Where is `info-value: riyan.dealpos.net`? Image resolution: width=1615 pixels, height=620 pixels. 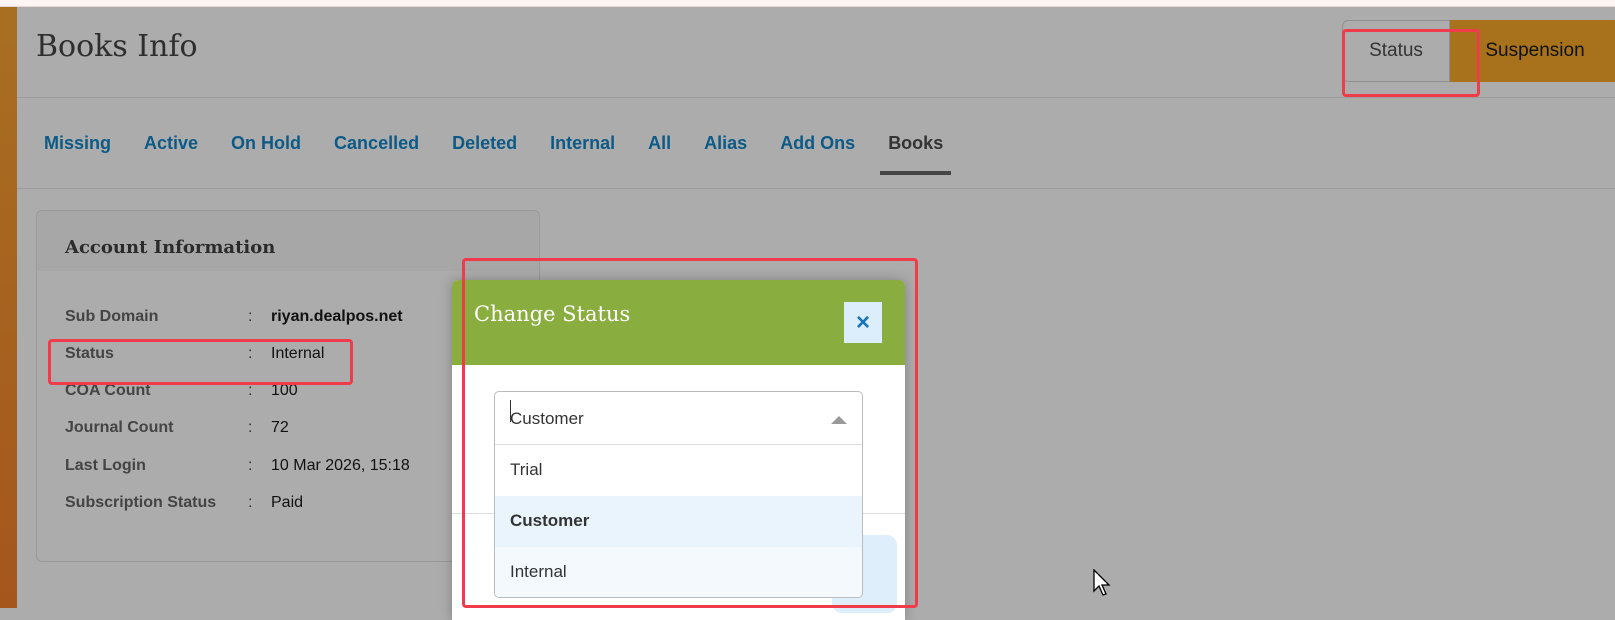
info-value: riyan.dealpos.net is located at coordinates (337, 316).